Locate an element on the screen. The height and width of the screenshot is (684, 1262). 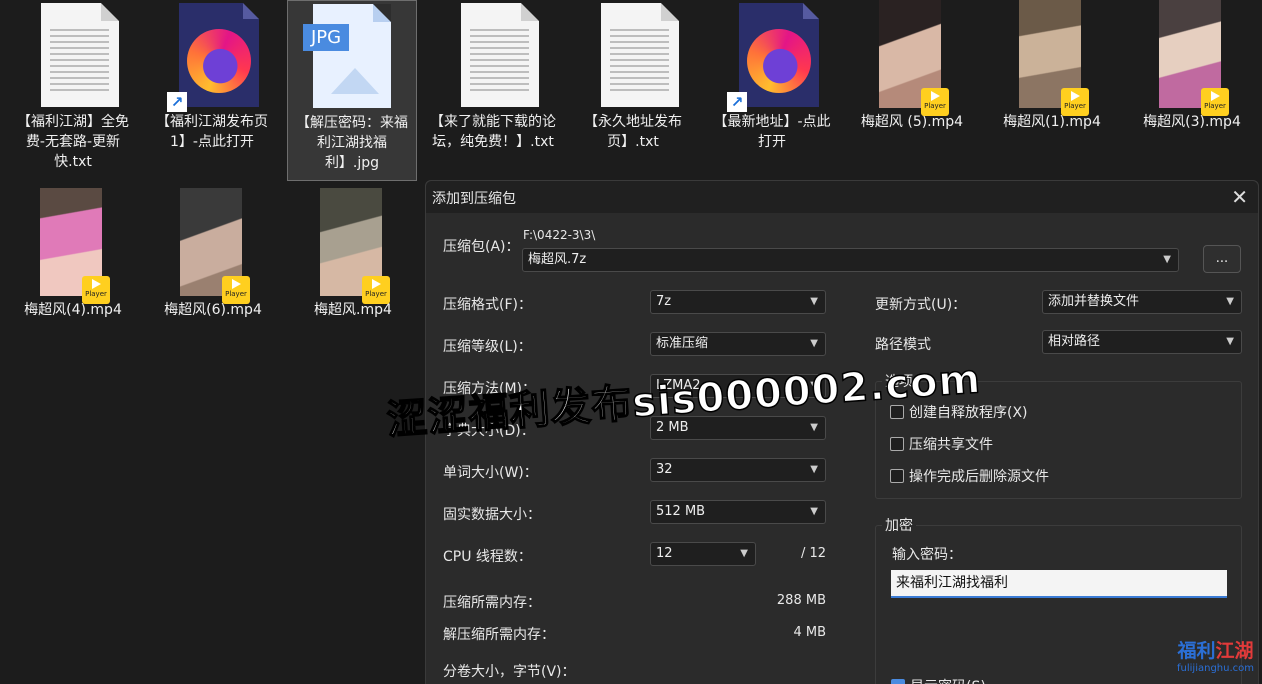
show-password-label: 显示密码(S) is located at coordinates (948, 680).